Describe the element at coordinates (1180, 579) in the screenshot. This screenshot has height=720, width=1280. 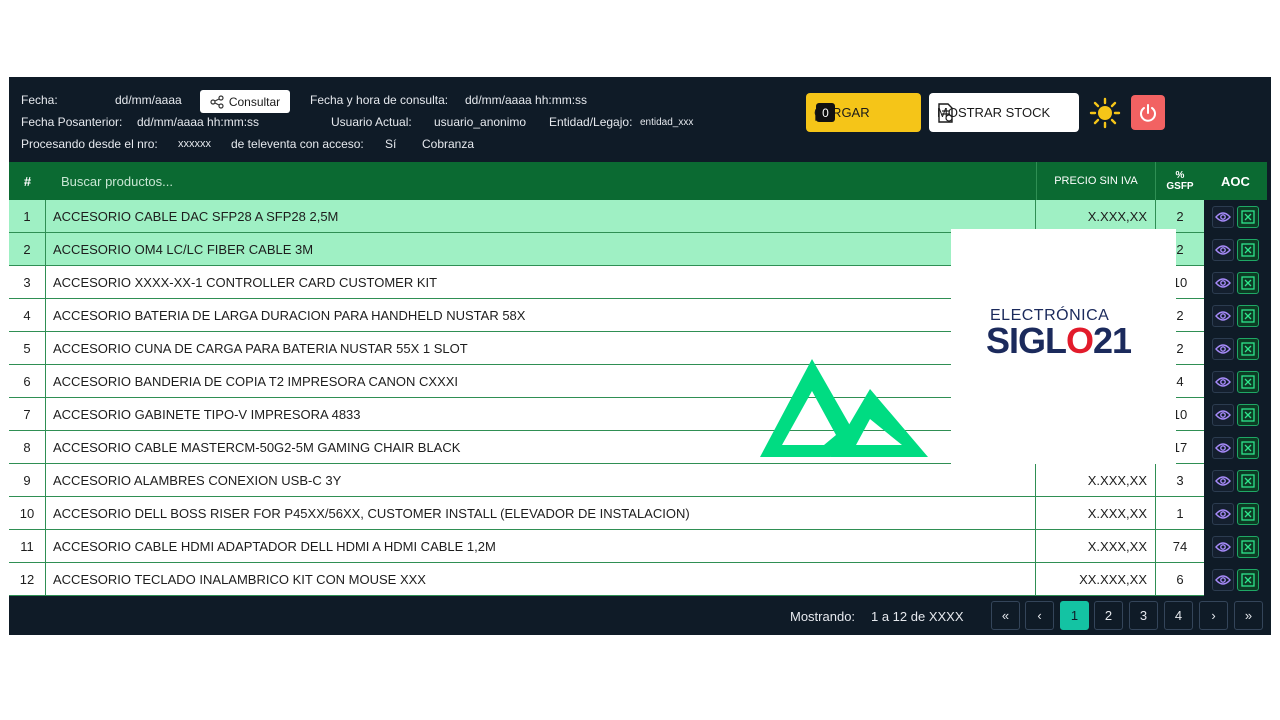
I see `row-gsfp: 6` at that location.